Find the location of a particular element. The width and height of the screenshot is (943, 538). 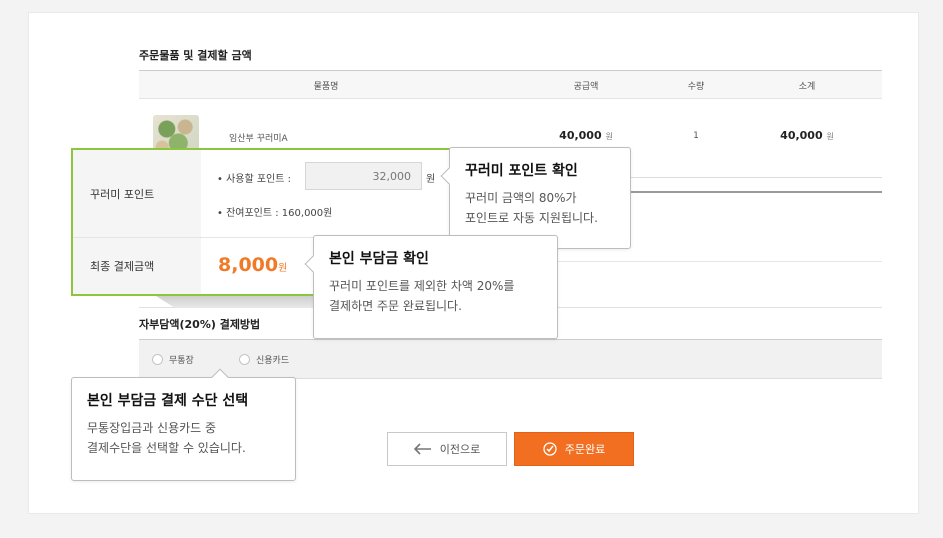

final-amount-value: 8,000원 is located at coordinates (253, 265).